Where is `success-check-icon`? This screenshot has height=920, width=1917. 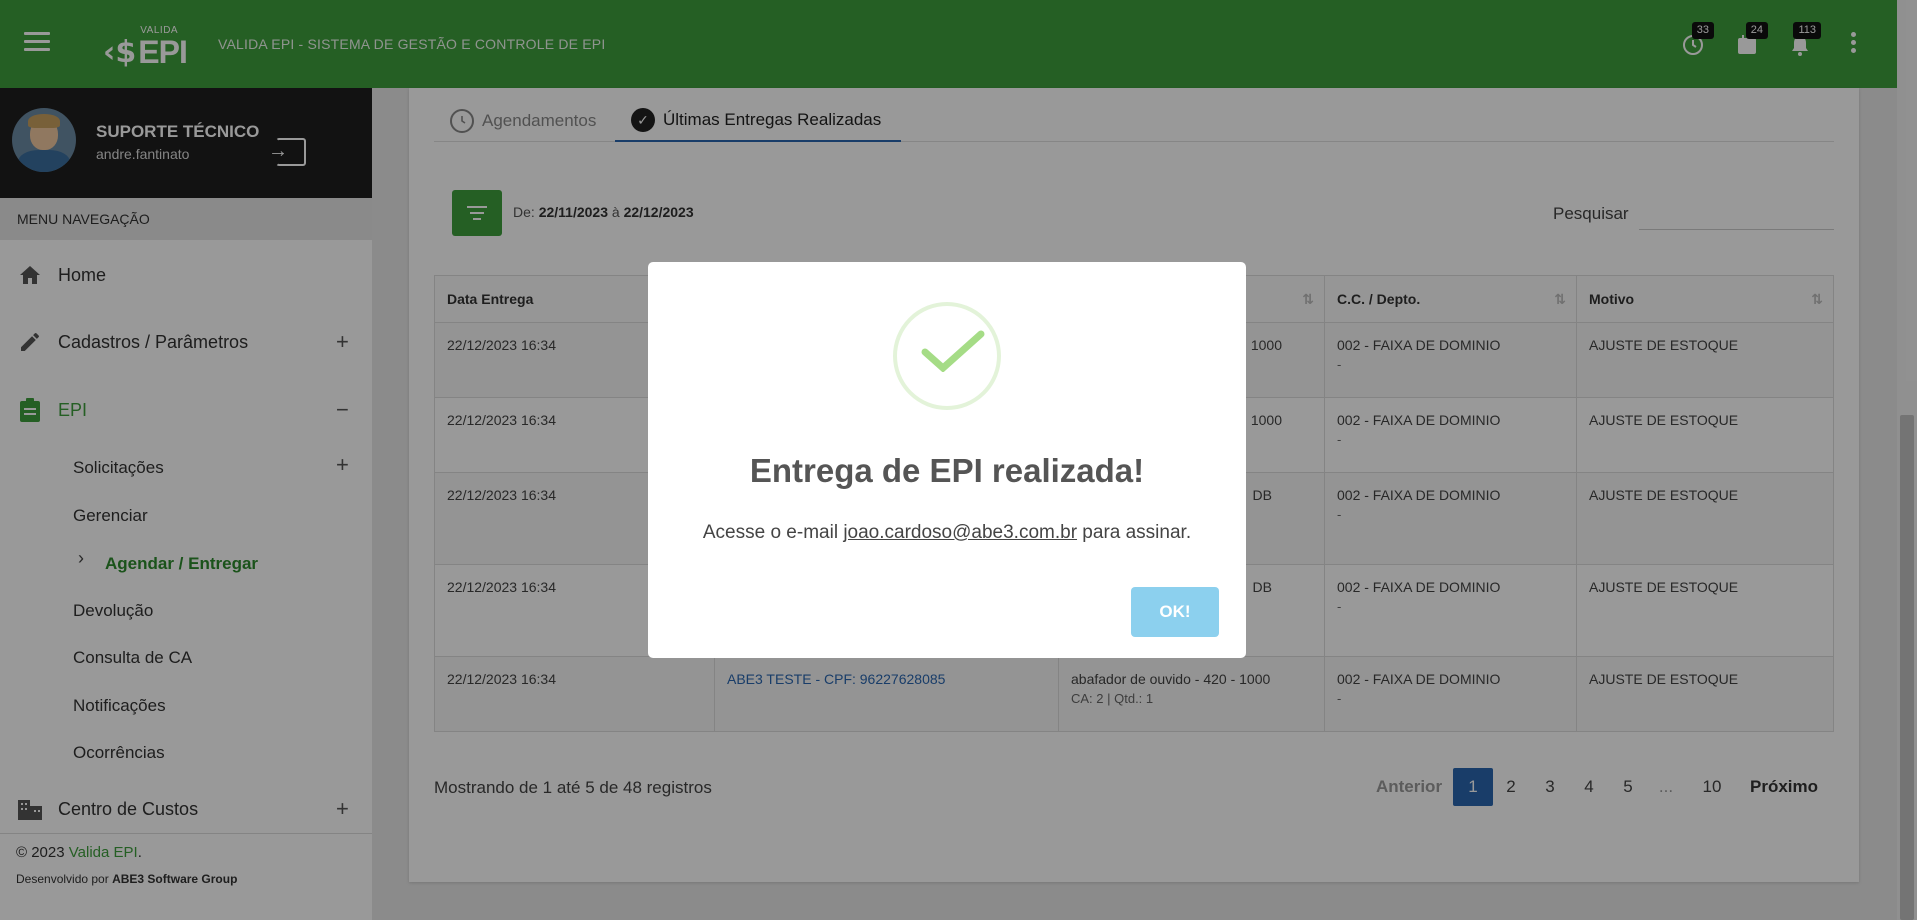 success-check-icon is located at coordinates (953, 351).